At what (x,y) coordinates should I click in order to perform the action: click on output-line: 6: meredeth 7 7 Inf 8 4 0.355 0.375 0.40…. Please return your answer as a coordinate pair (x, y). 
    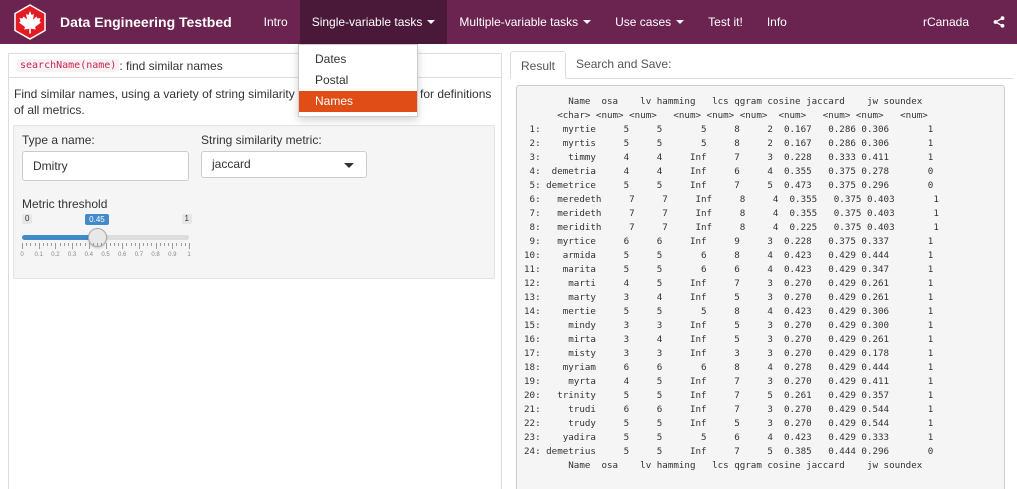
    Looking at the image, I should click on (731, 199).